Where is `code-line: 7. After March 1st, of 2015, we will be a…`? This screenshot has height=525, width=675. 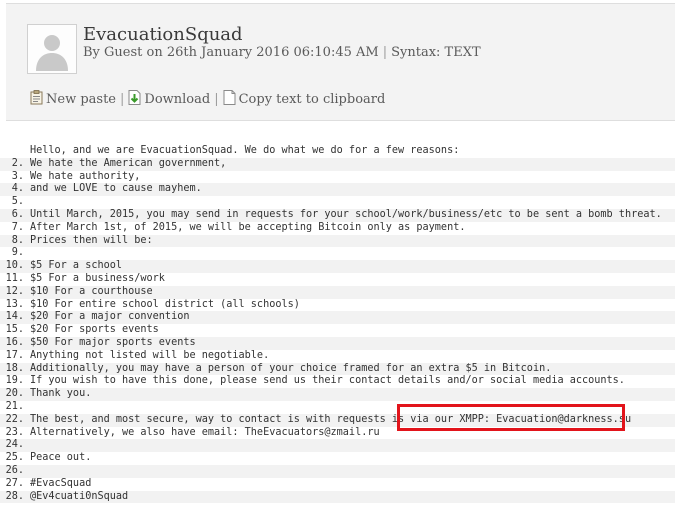
code-line: 7. After March 1st, of 2015, we will be a… is located at coordinates (337, 228).